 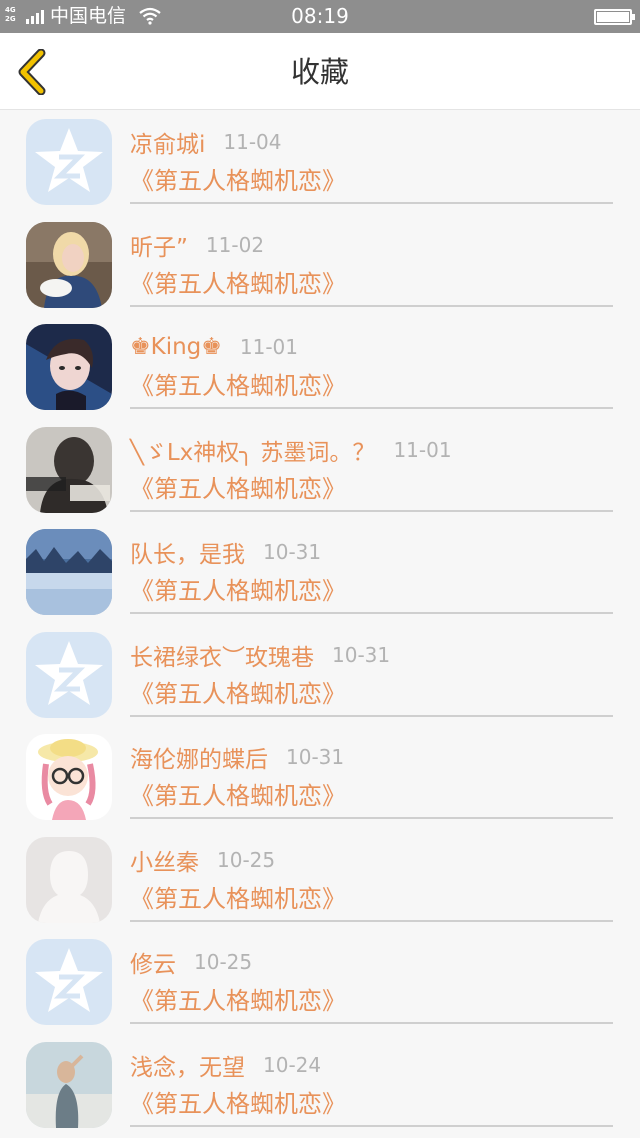 I want to click on photo-dark, so click(x=69, y=469).